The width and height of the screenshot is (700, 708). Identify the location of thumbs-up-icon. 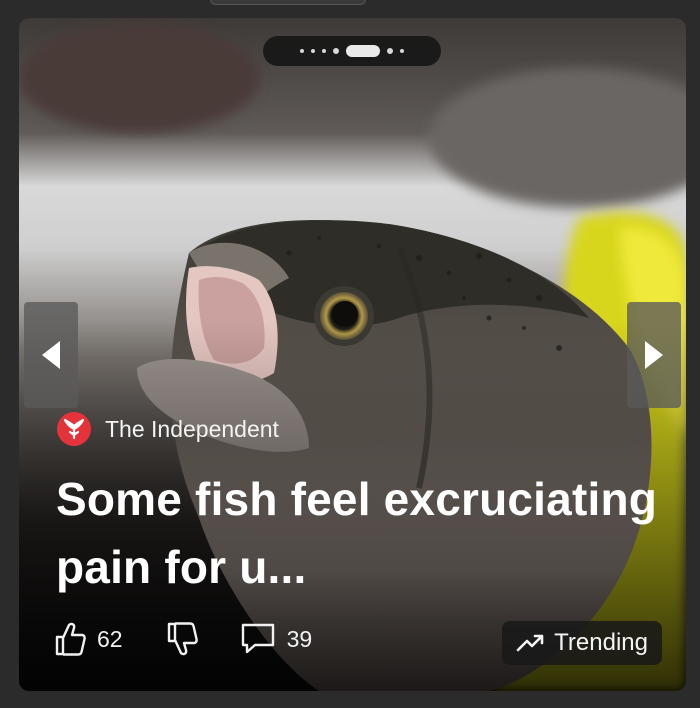
(70, 639).